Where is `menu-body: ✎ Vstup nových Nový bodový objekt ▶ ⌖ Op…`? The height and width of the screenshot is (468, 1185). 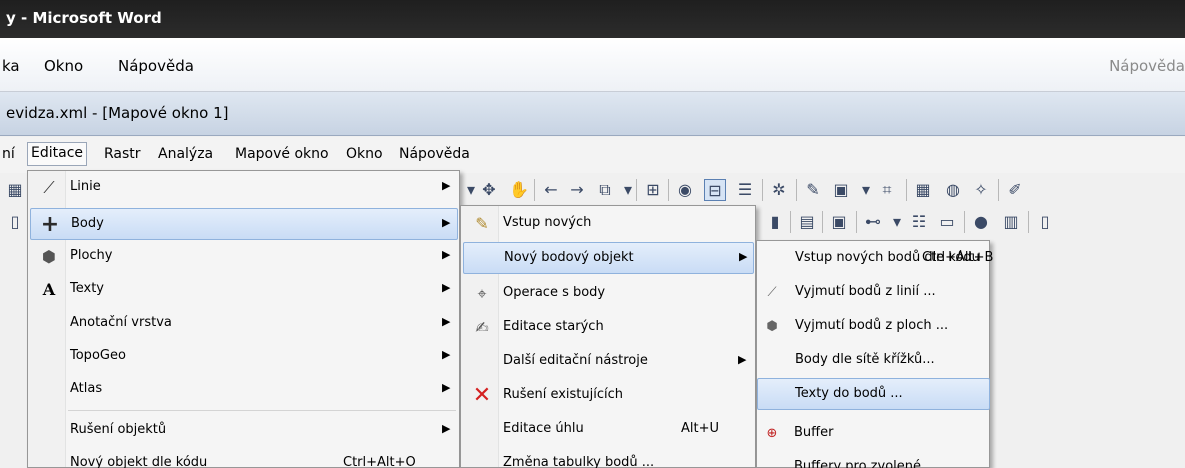
menu-body: ✎ Vstup nových Nový bodový objekt ▶ ⌖ Op… is located at coordinates (608, 336).